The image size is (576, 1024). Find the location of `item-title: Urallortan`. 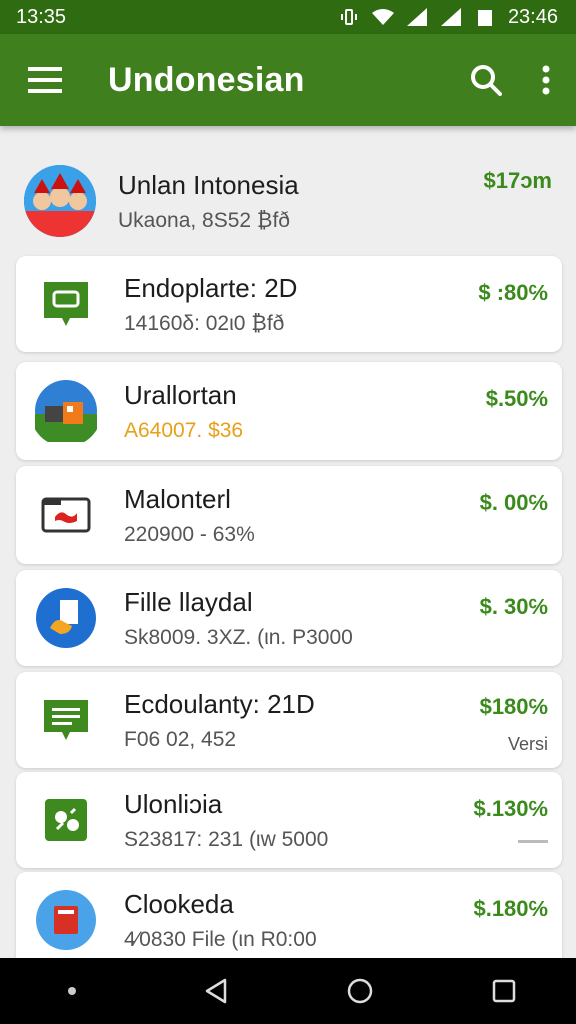

item-title: Urallortan is located at coordinates (180, 394).